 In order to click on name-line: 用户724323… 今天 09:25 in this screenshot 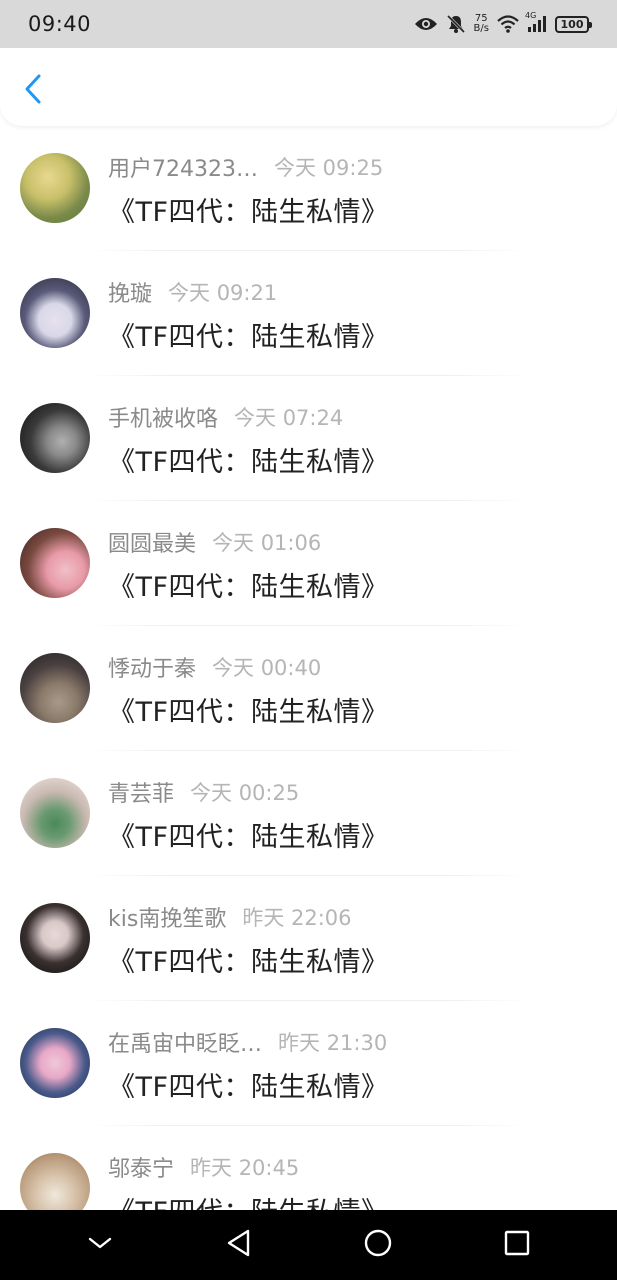, I will do `click(245, 167)`.